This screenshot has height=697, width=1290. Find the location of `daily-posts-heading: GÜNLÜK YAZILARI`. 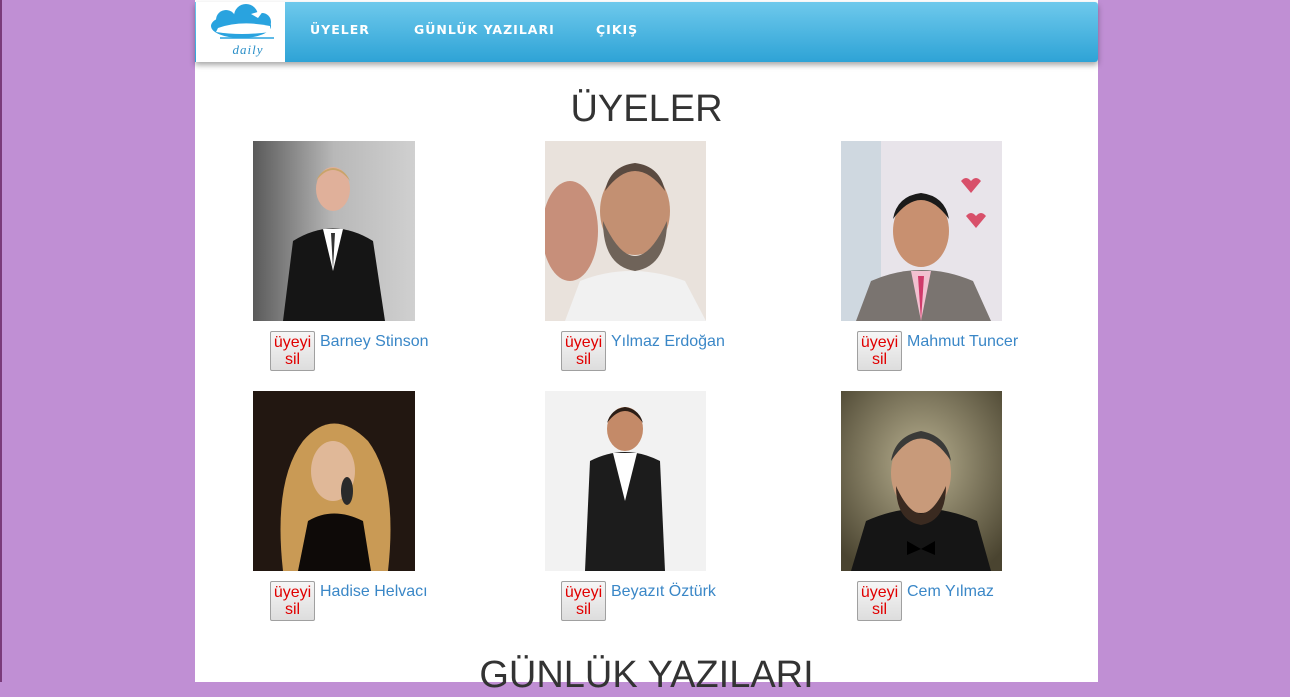

daily-posts-heading: GÜNLÜK YAZILARI is located at coordinates (646, 675).